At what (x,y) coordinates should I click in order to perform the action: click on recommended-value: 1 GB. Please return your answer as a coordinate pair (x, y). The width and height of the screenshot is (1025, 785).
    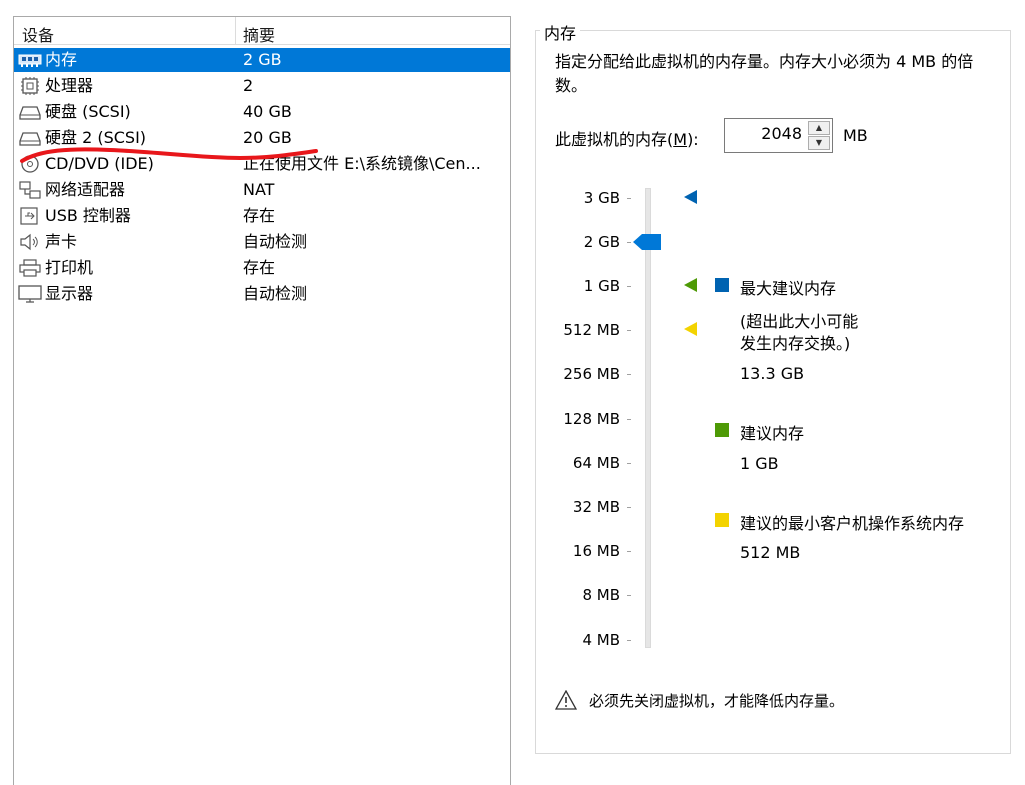
    Looking at the image, I should click on (759, 463).